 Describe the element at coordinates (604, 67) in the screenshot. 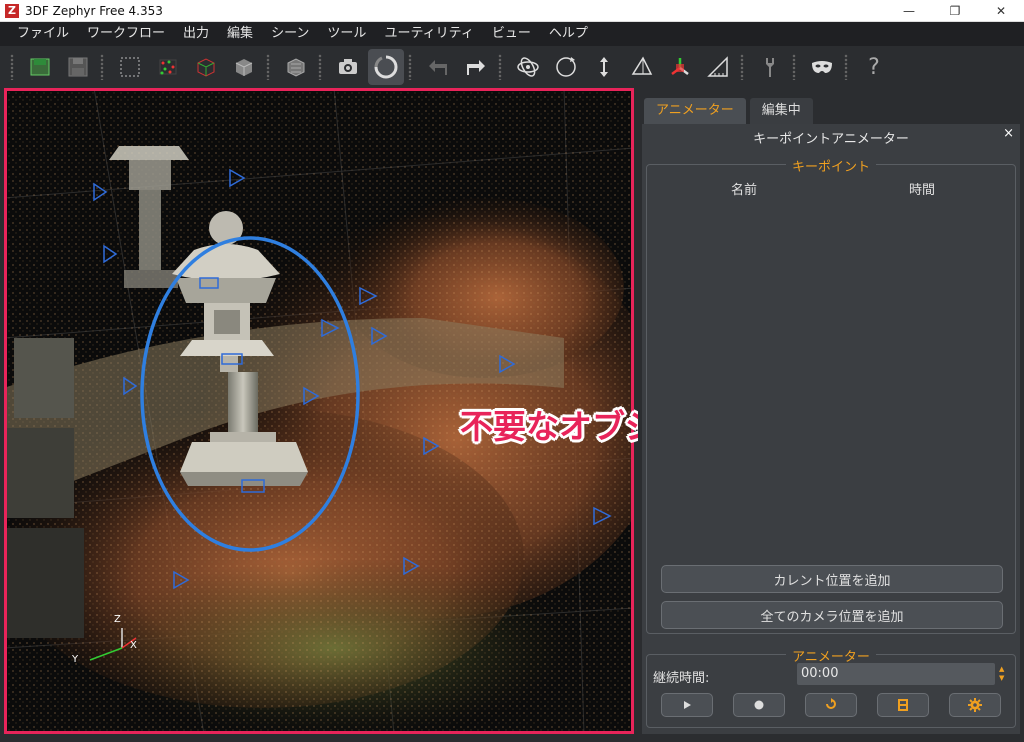

I see `move-vertical-icon` at that location.